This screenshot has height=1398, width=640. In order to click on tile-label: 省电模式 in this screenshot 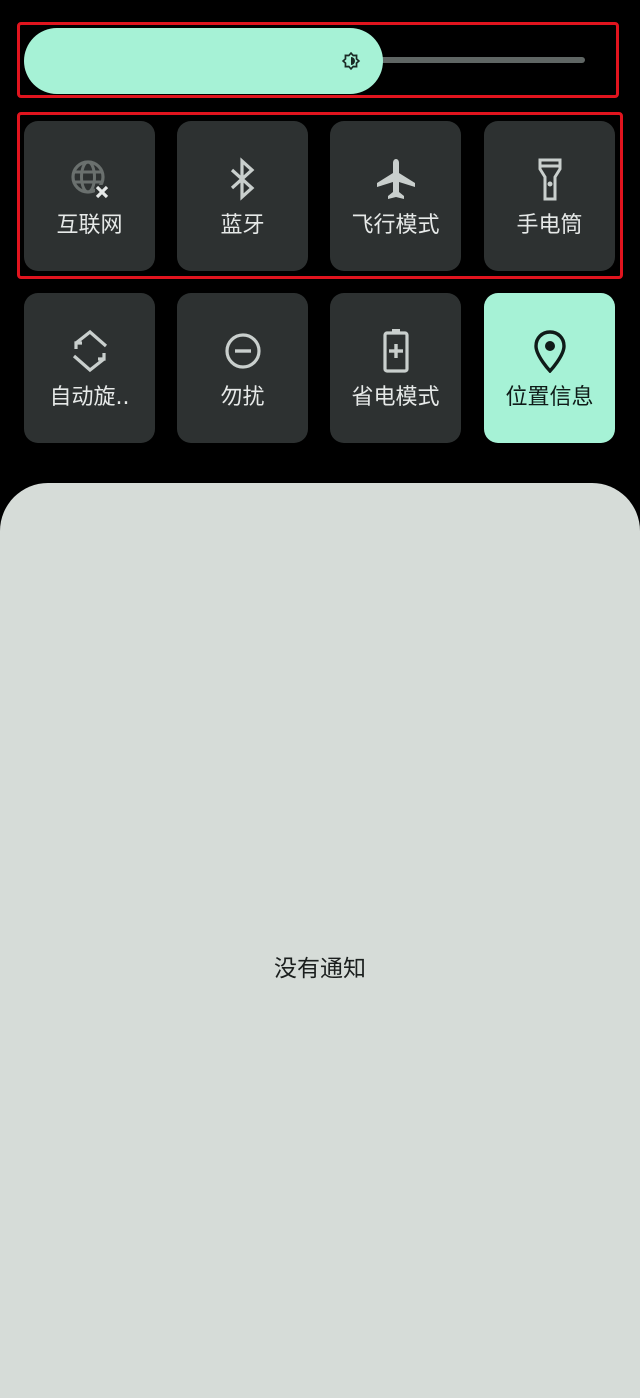, I will do `click(395, 397)`.